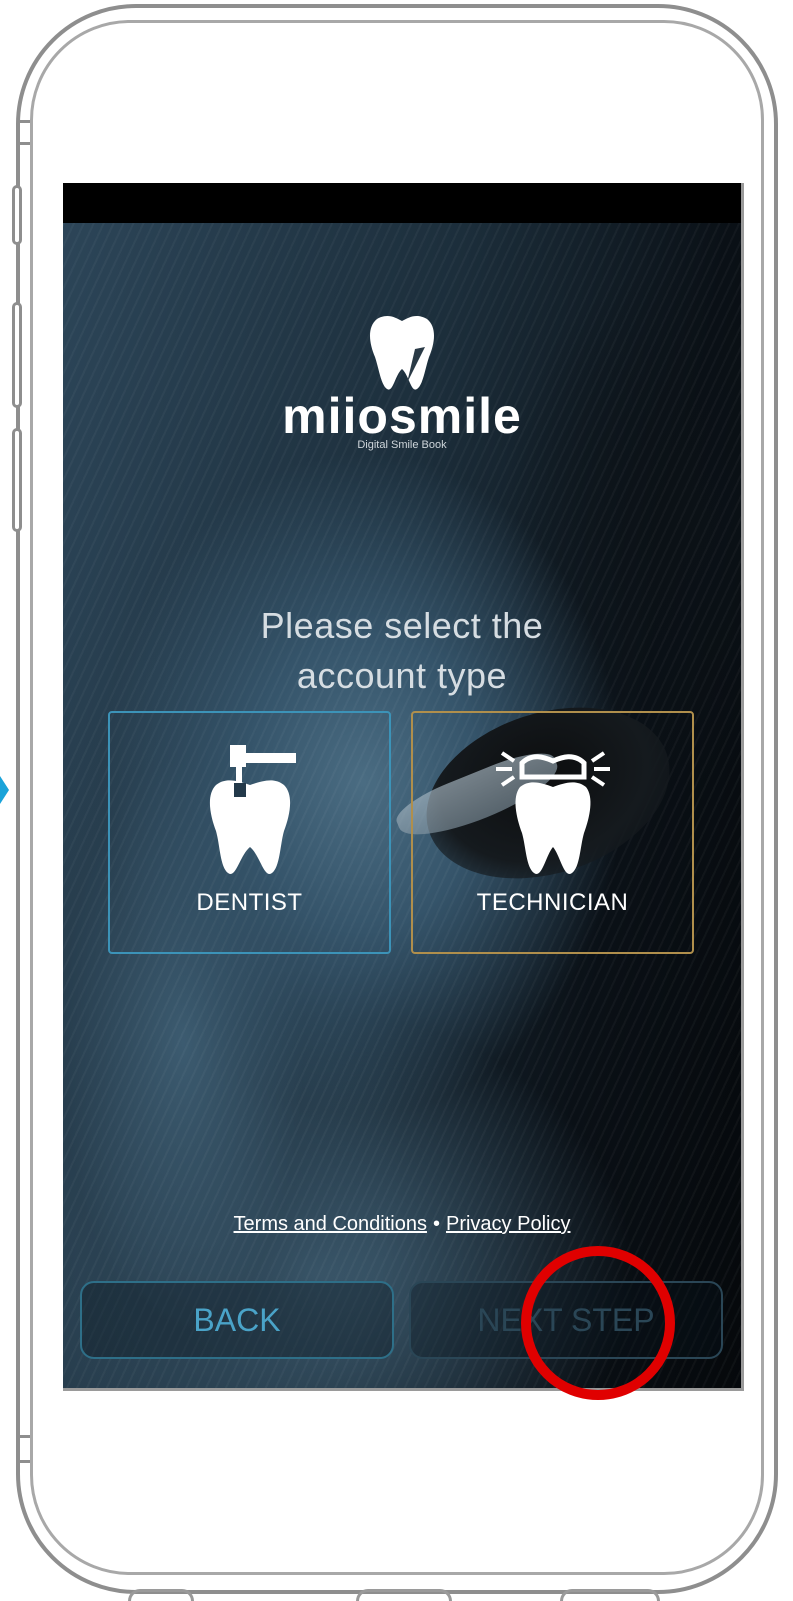  What do you see at coordinates (552, 902) in the screenshot?
I see `technician-label: TECHNICIAN` at bounding box center [552, 902].